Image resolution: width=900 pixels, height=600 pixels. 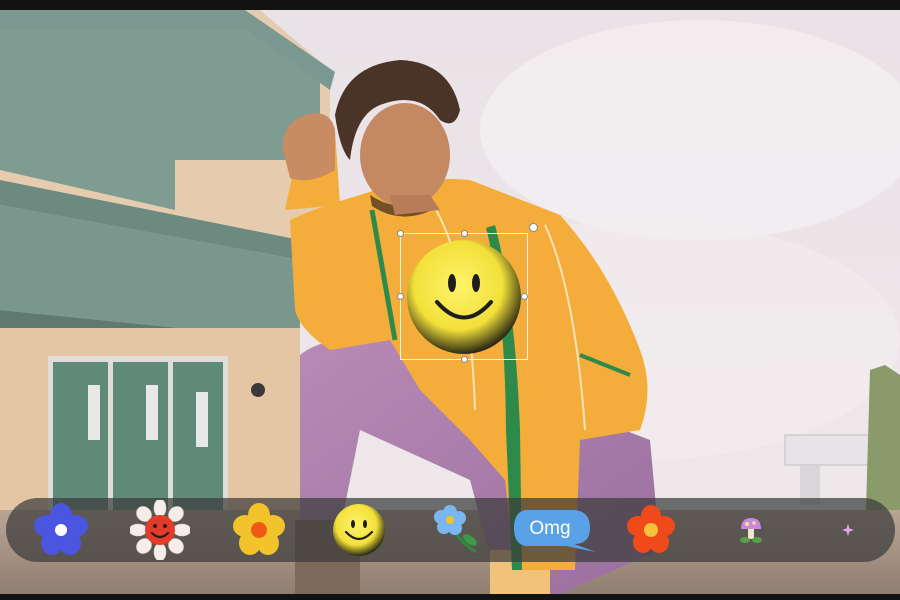 I want to click on smiley-face-icon, so click(x=359, y=530).